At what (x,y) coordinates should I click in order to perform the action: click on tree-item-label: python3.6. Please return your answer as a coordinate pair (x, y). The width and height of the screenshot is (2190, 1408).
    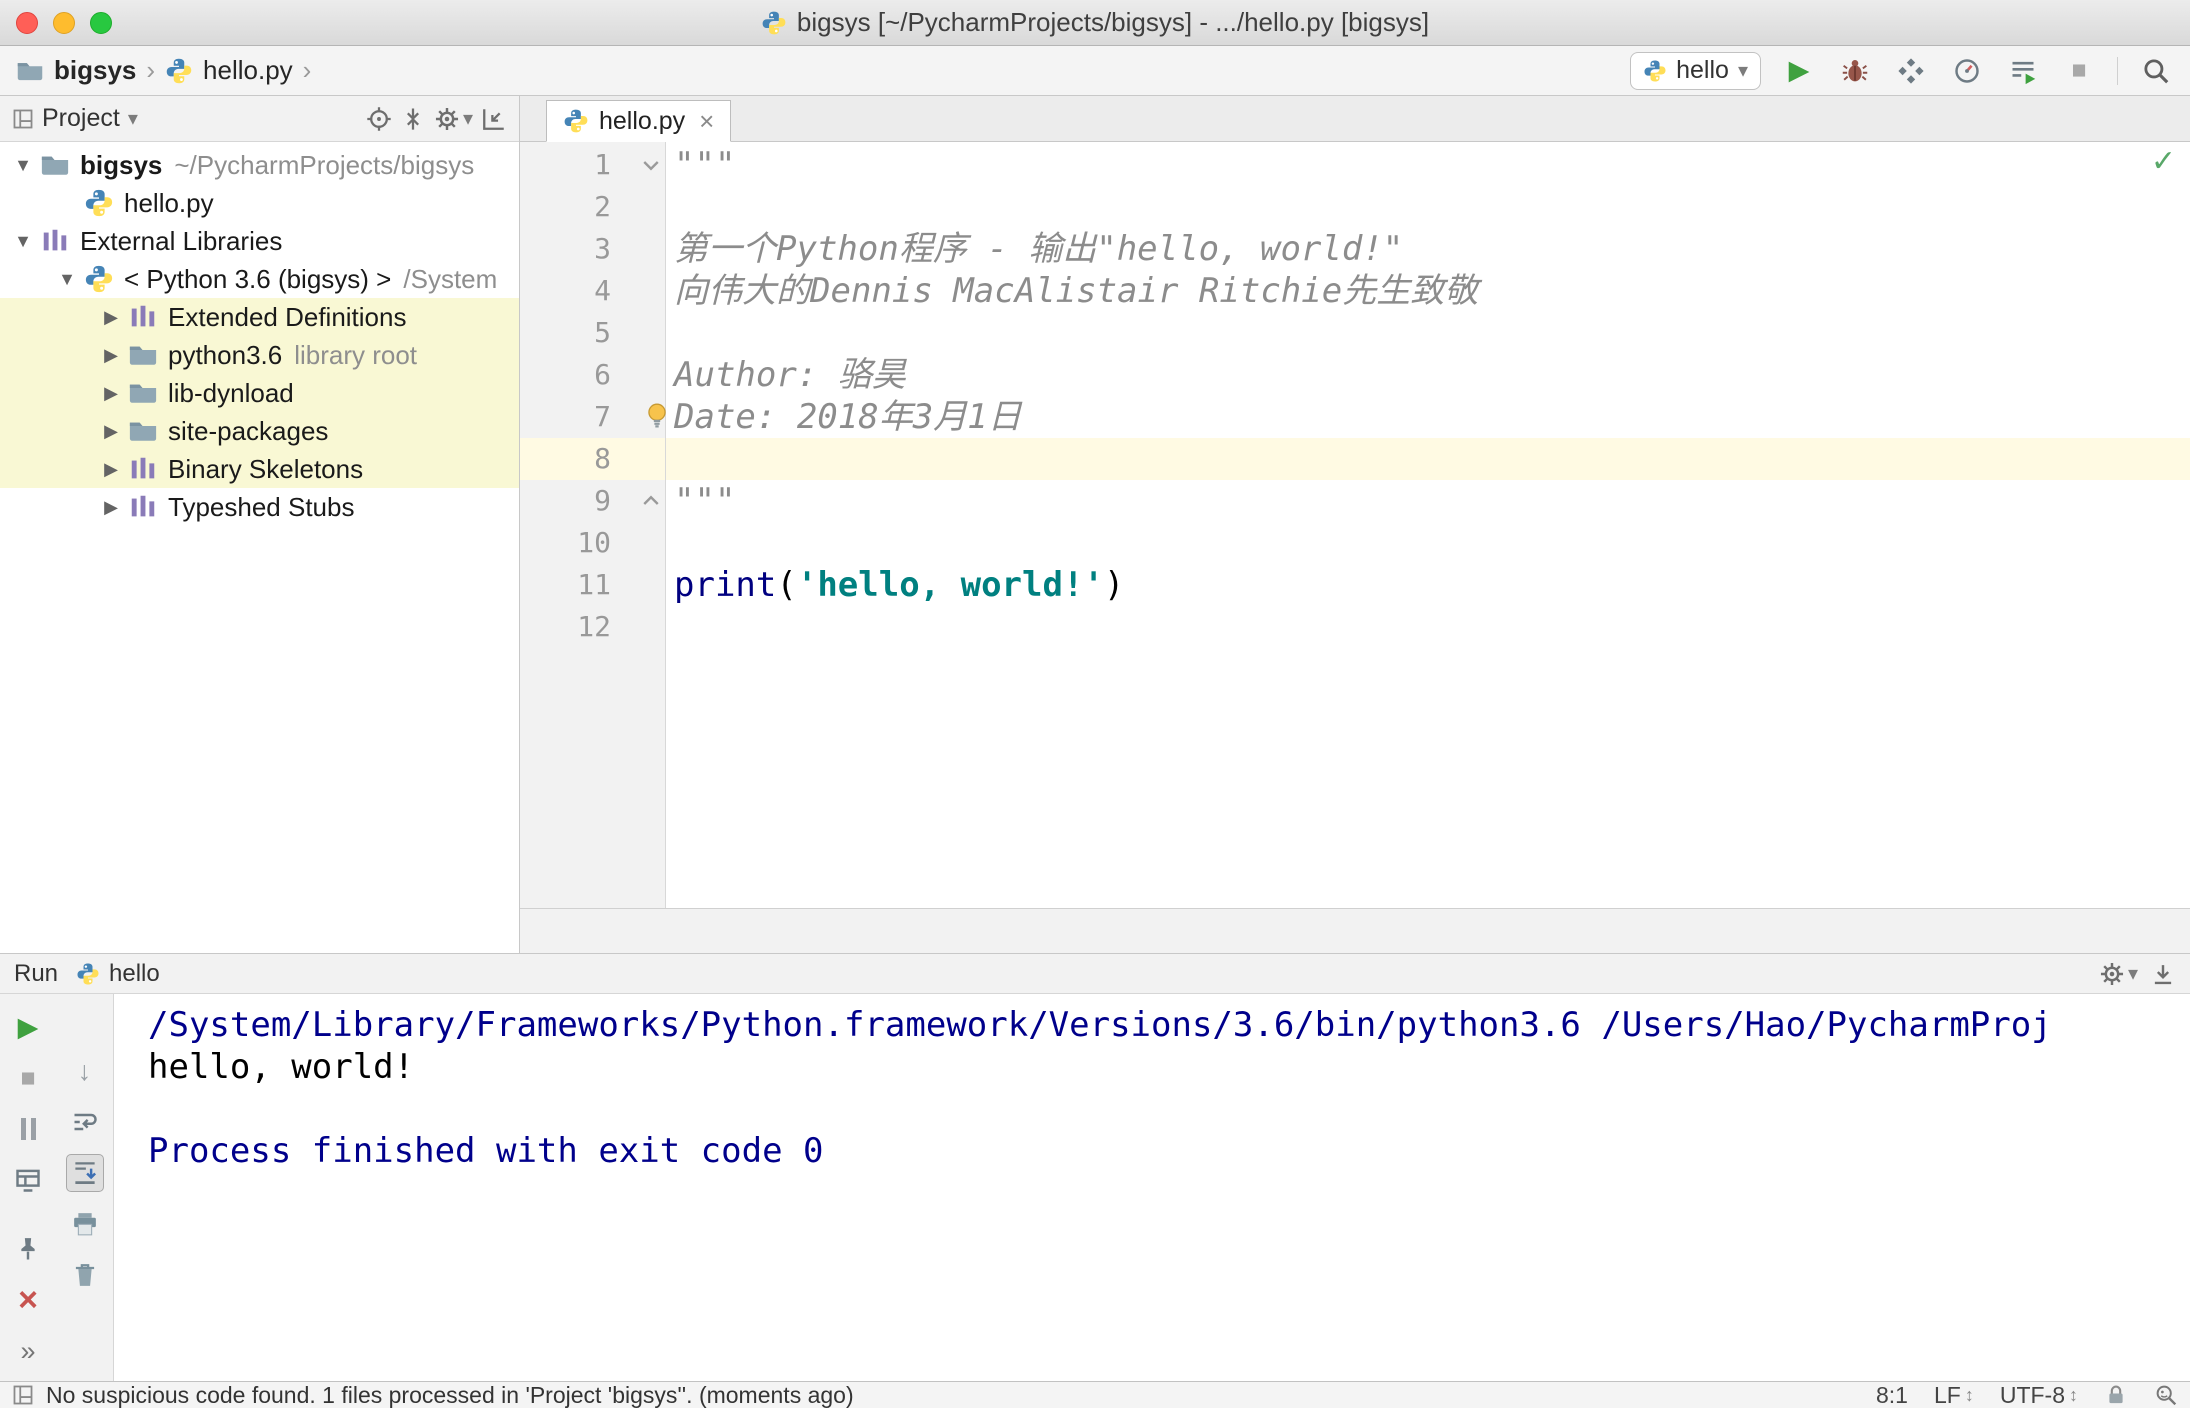
    Looking at the image, I should click on (225, 354).